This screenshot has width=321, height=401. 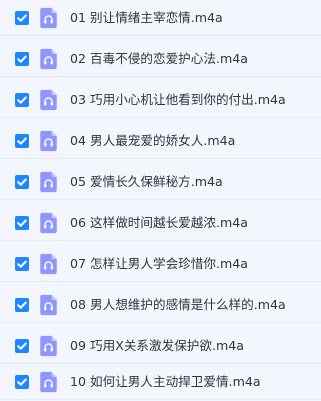 What do you see at coordinates (178, 304) in the screenshot?
I see `file-name: 08 男人想维护的感情是什么样的.m4a` at bounding box center [178, 304].